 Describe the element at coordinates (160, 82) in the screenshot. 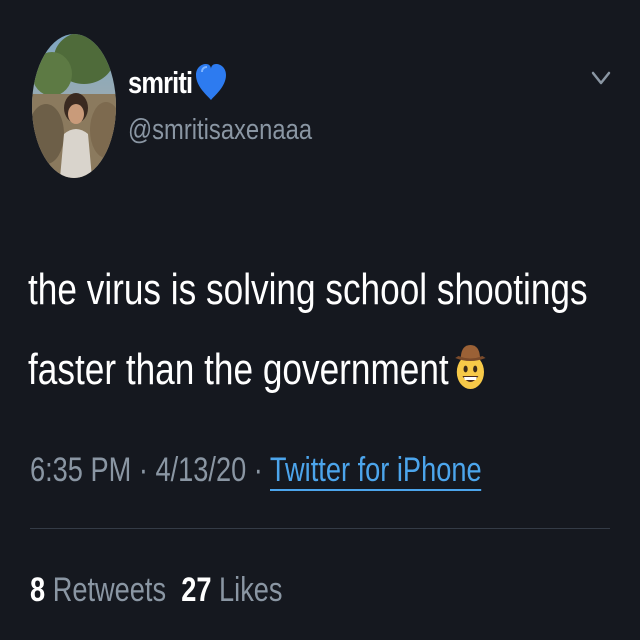

I see `display-name: smriti` at that location.